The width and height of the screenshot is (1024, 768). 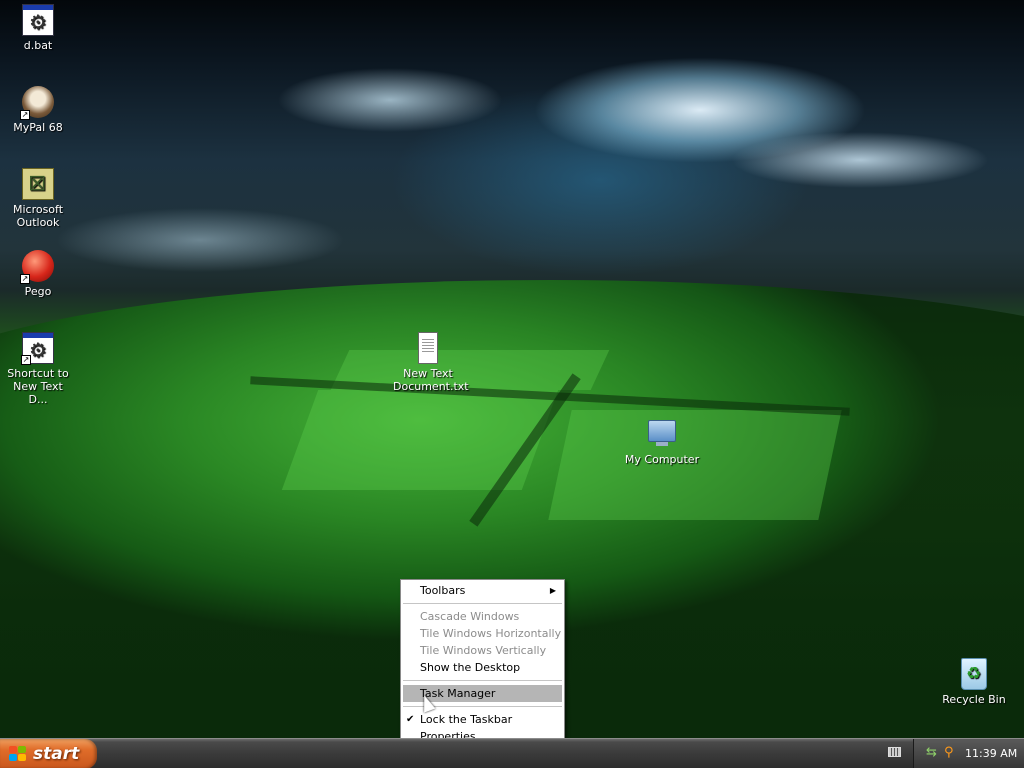 What do you see at coordinates (933, 753) in the screenshot?
I see `network-icon: ⇆` at bounding box center [933, 753].